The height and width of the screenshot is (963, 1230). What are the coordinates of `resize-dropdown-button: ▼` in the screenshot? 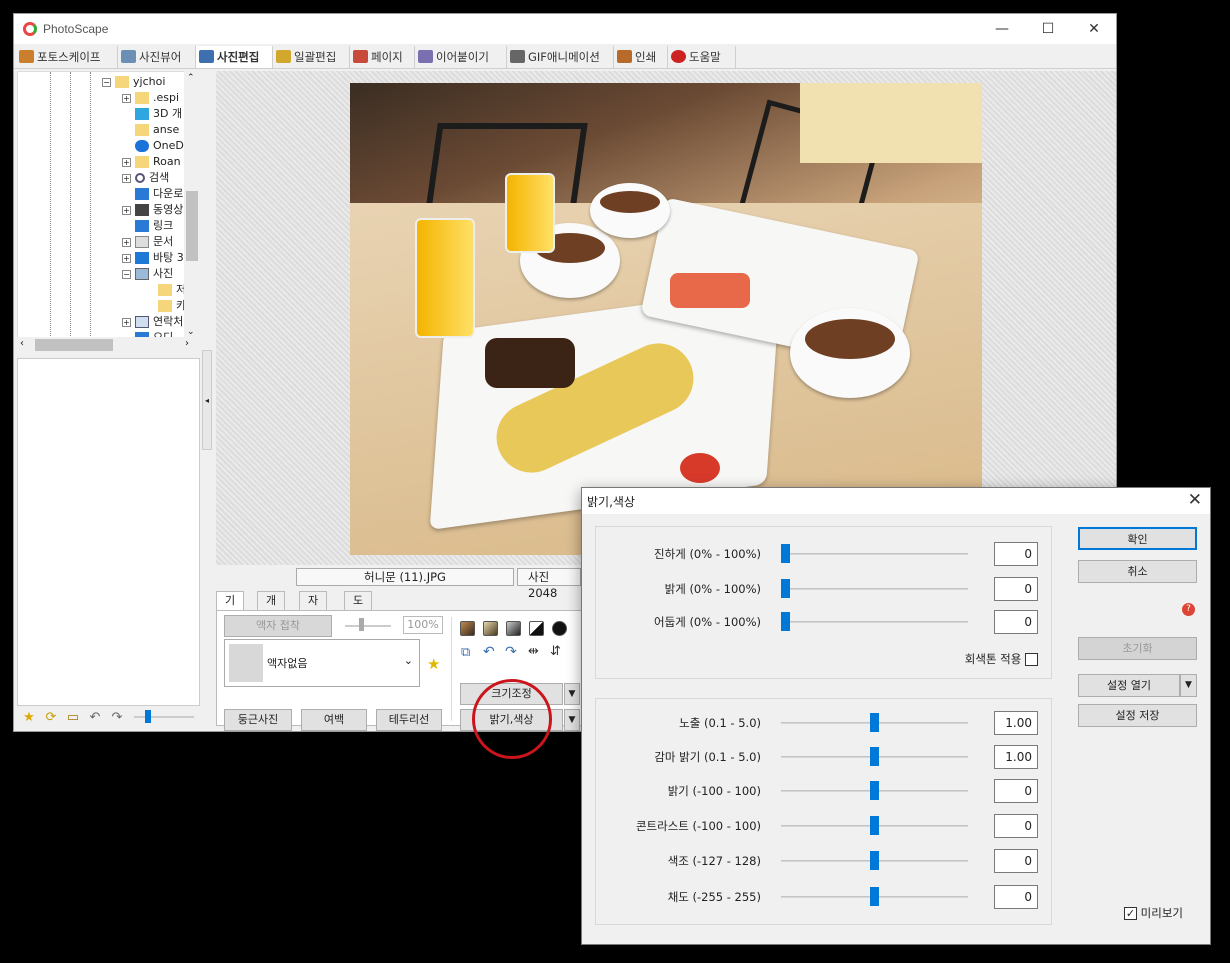 It's located at (572, 694).